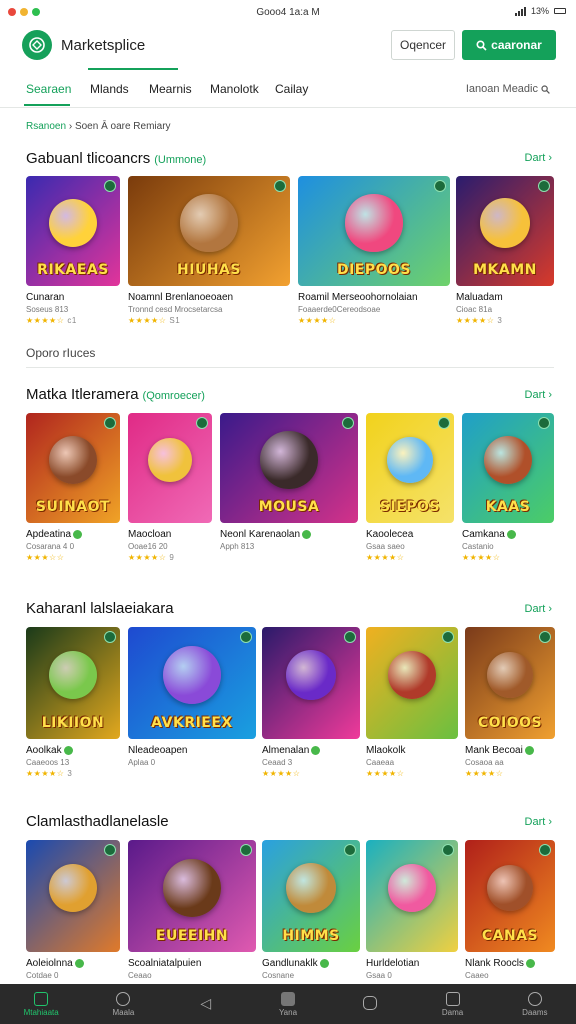 This screenshot has width=576, height=1024. Describe the element at coordinates (170, 89) in the screenshot. I see `tab-mearnis: Mearnis` at that location.